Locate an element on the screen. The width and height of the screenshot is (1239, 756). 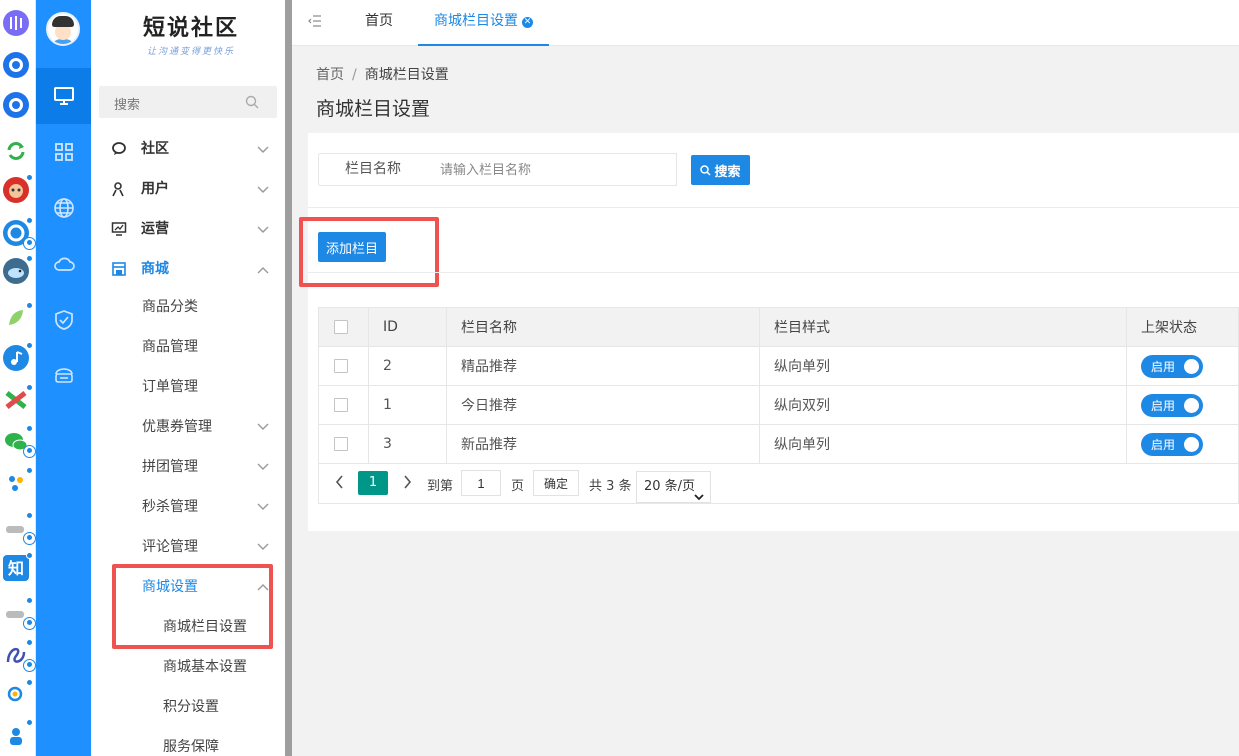
rail-security is located at coordinates (63, 320).